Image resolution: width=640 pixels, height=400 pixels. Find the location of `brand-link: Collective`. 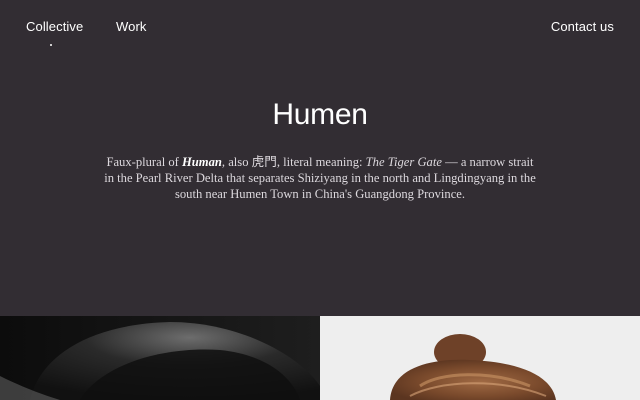

brand-link: Collective is located at coordinates (54, 26).